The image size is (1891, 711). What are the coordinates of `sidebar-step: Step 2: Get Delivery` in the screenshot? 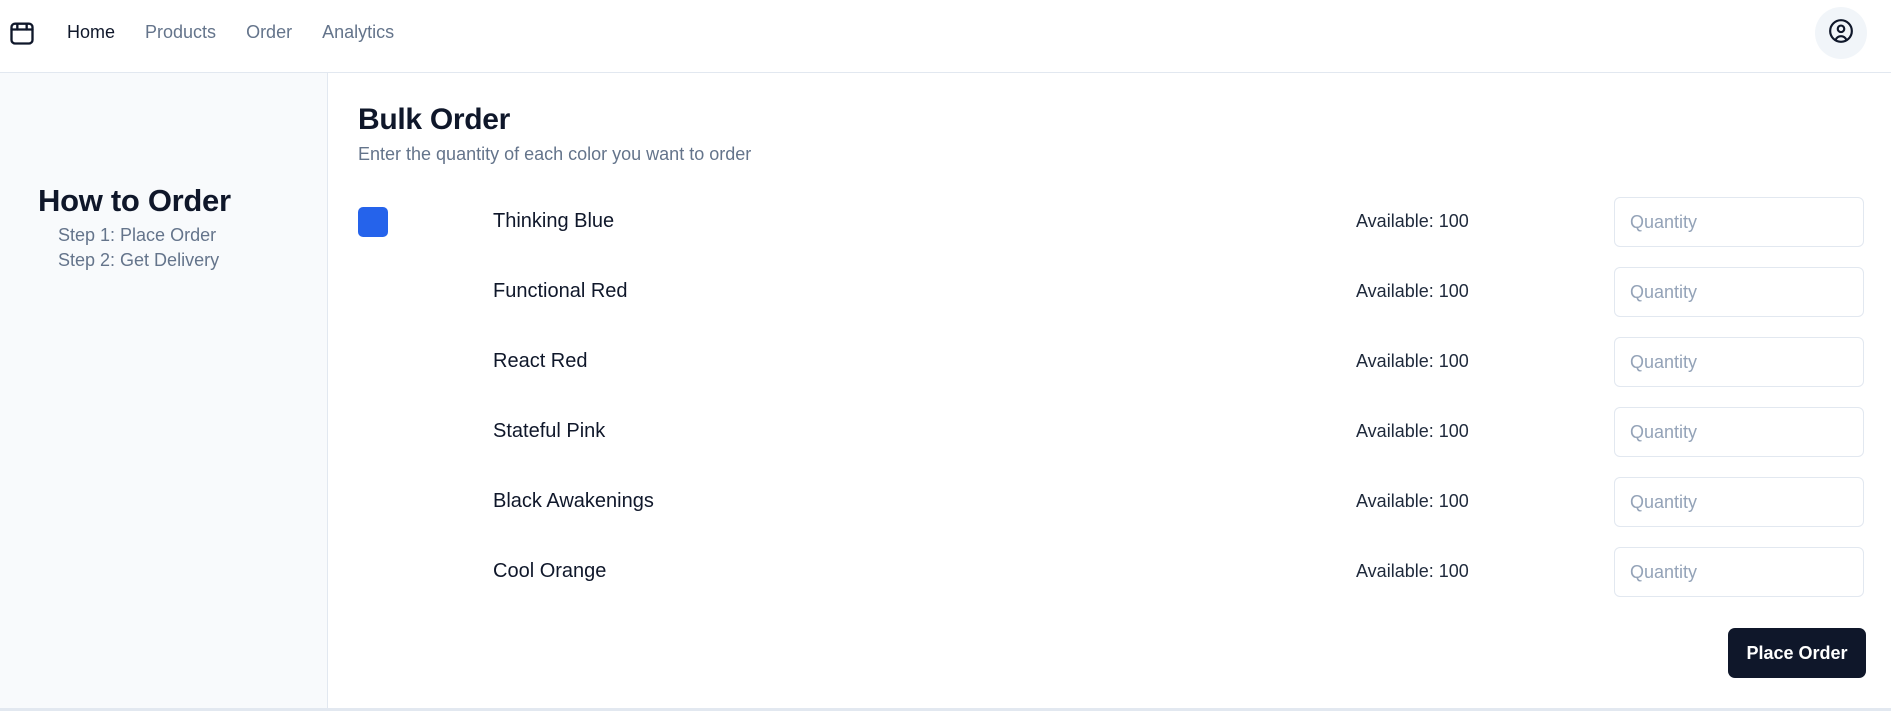 It's located at (139, 260).